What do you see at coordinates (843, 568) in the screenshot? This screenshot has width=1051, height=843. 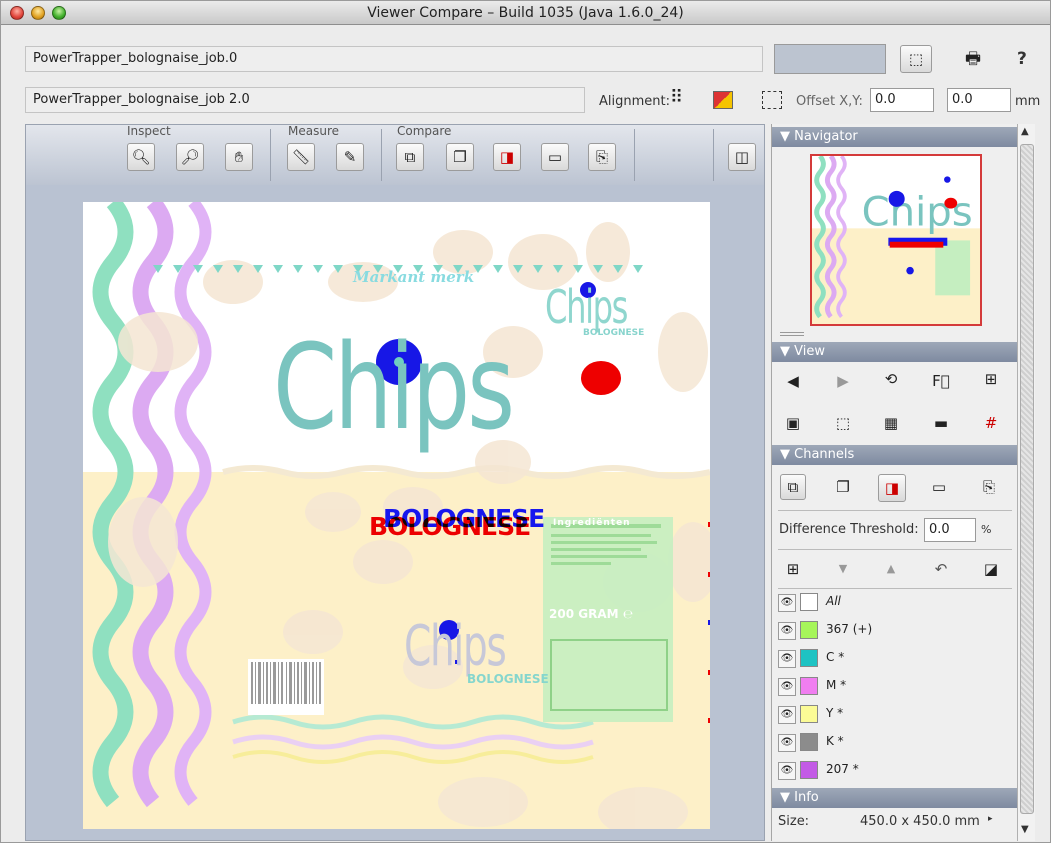 I see `move-down-icon: ▼` at bounding box center [843, 568].